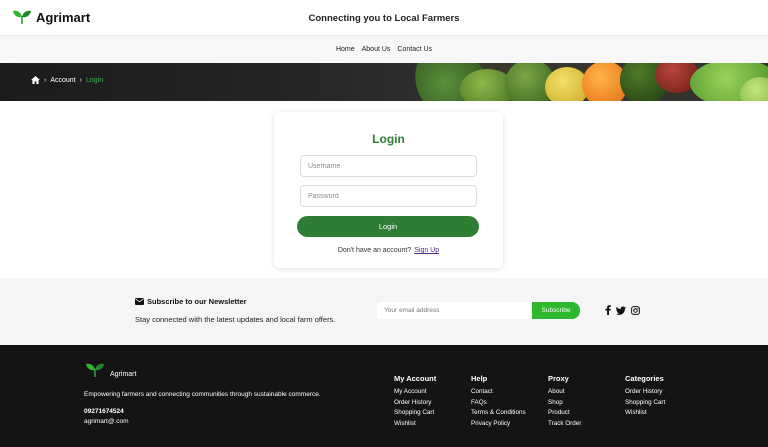 Image resolution: width=768 pixels, height=447 pixels. Describe the element at coordinates (139, 301) in the screenshot. I see `envelope-icon` at that location.